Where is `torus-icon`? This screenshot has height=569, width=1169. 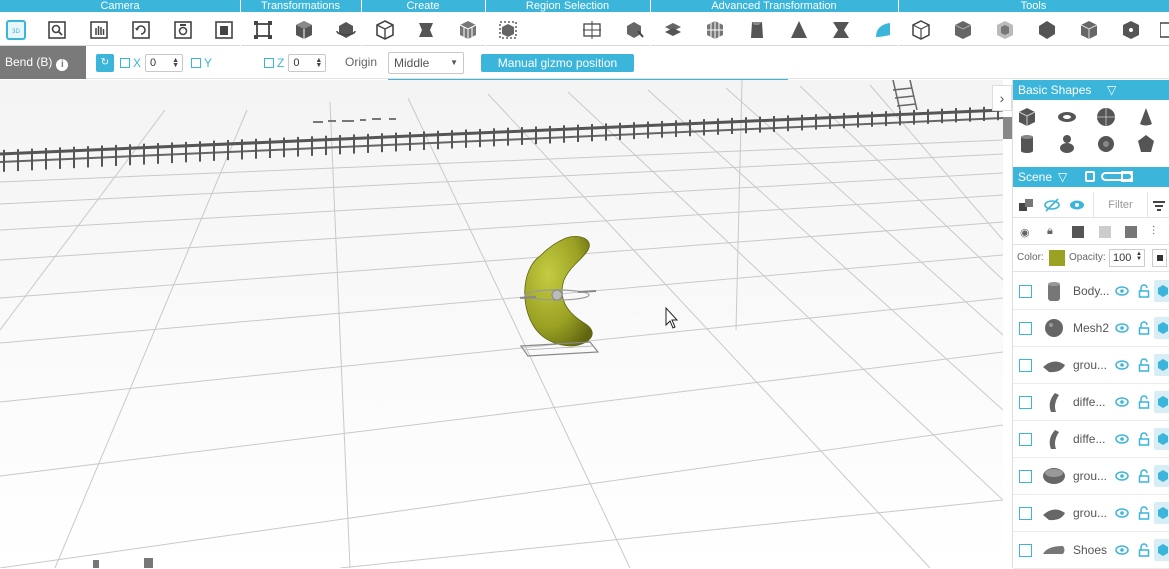 torus-icon is located at coordinates (1067, 117).